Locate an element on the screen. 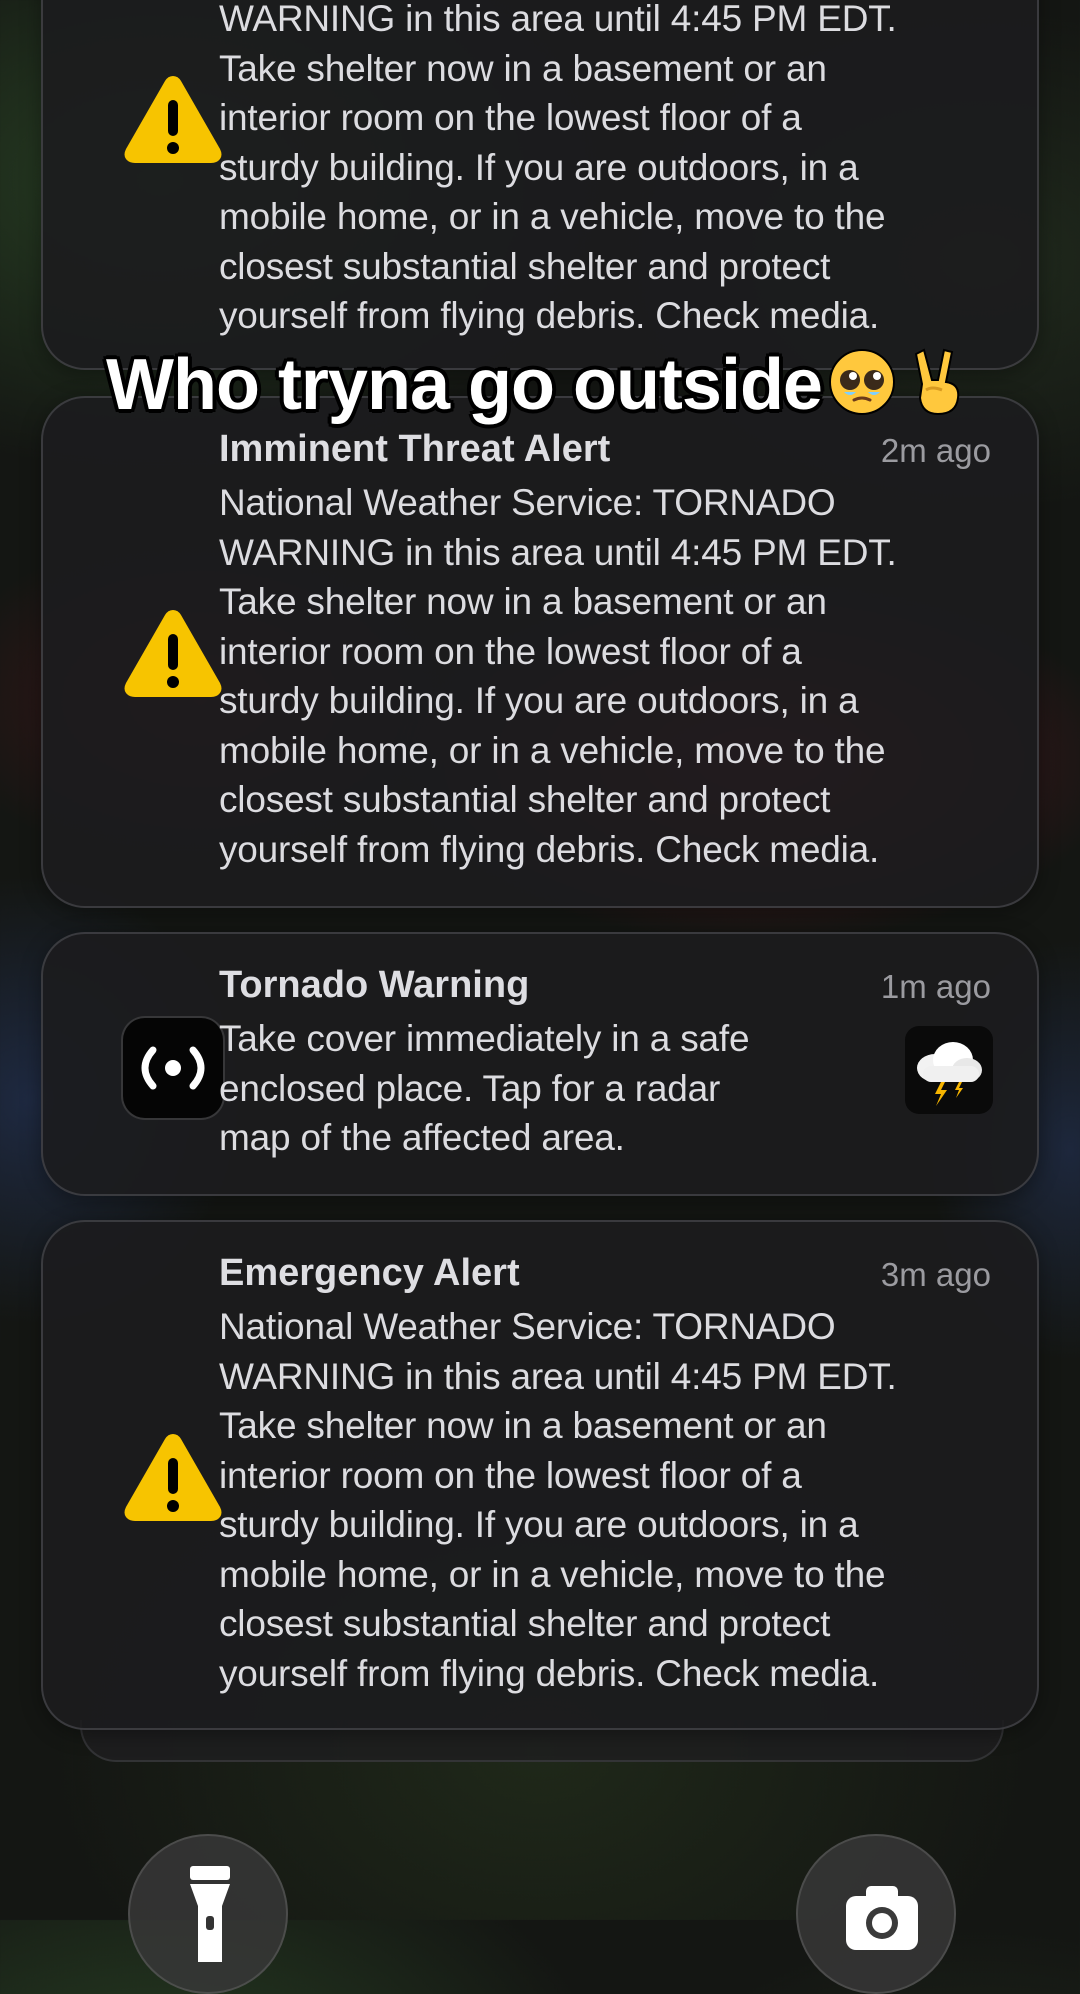 Image resolution: width=1080 pixels, height=1994 pixels. thunderstorm-cloud-icon is located at coordinates (949, 1070).